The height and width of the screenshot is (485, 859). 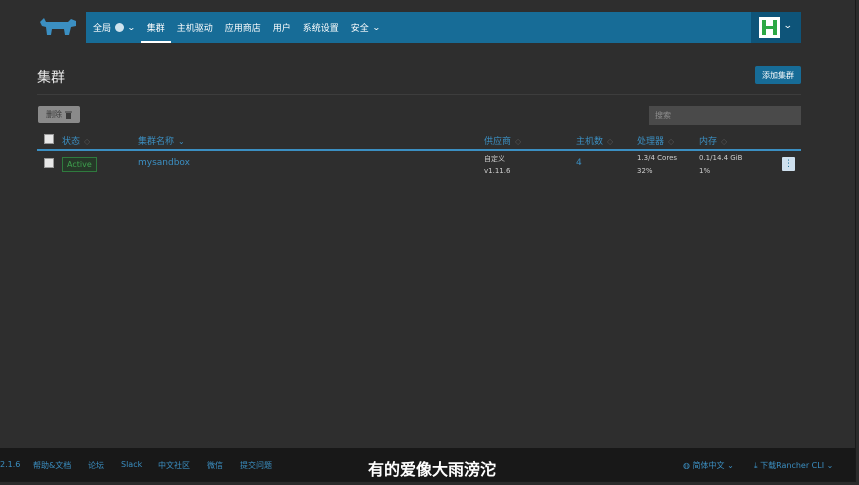 I want to click on avatar, so click(x=769, y=27).